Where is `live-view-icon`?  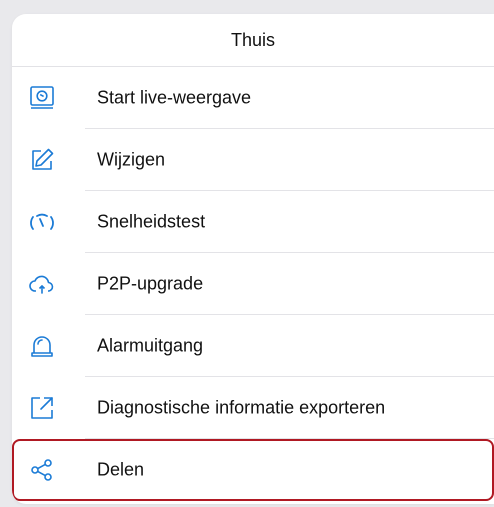 live-view-icon is located at coordinates (42, 98).